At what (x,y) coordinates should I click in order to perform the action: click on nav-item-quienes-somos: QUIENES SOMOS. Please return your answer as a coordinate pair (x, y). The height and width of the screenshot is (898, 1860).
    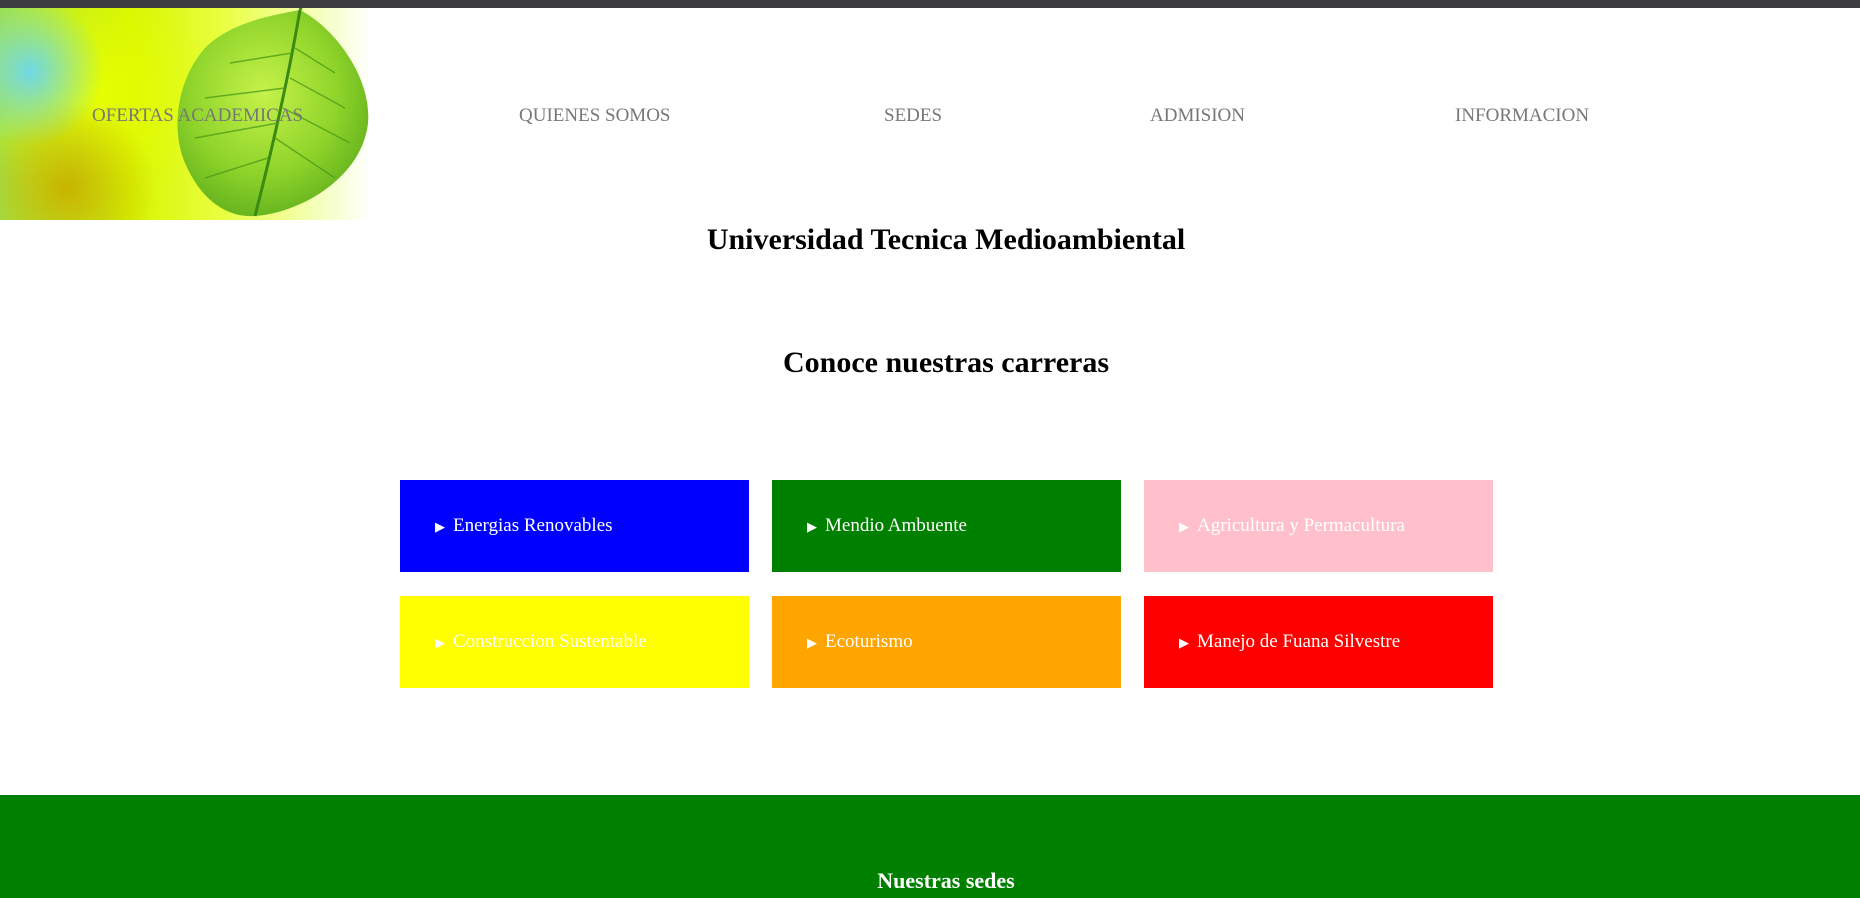
    Looking at the image, I should click on (595, 116).